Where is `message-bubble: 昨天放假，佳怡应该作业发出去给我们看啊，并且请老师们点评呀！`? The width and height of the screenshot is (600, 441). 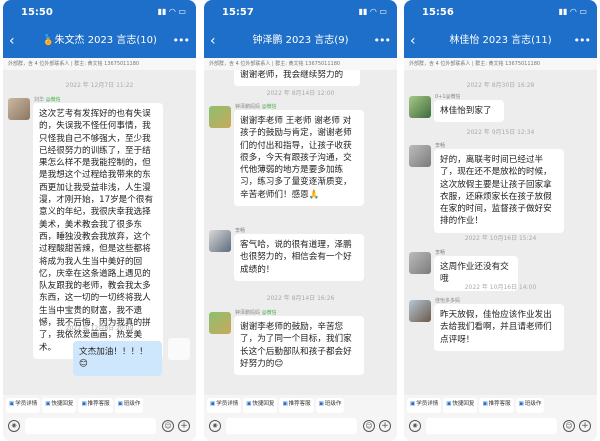
message-bubble: 昨天放假，佳怡应该作业发出去给我们看啊，并且请老师们点评呀！ is located at coordinates (499, 327).